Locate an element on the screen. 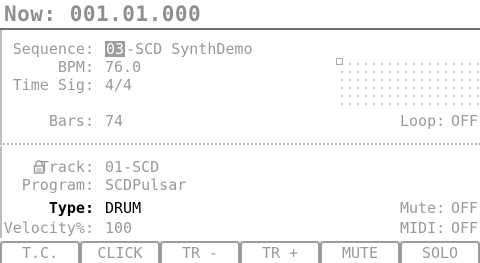  grid-dots is located at coordinates (408, 84).